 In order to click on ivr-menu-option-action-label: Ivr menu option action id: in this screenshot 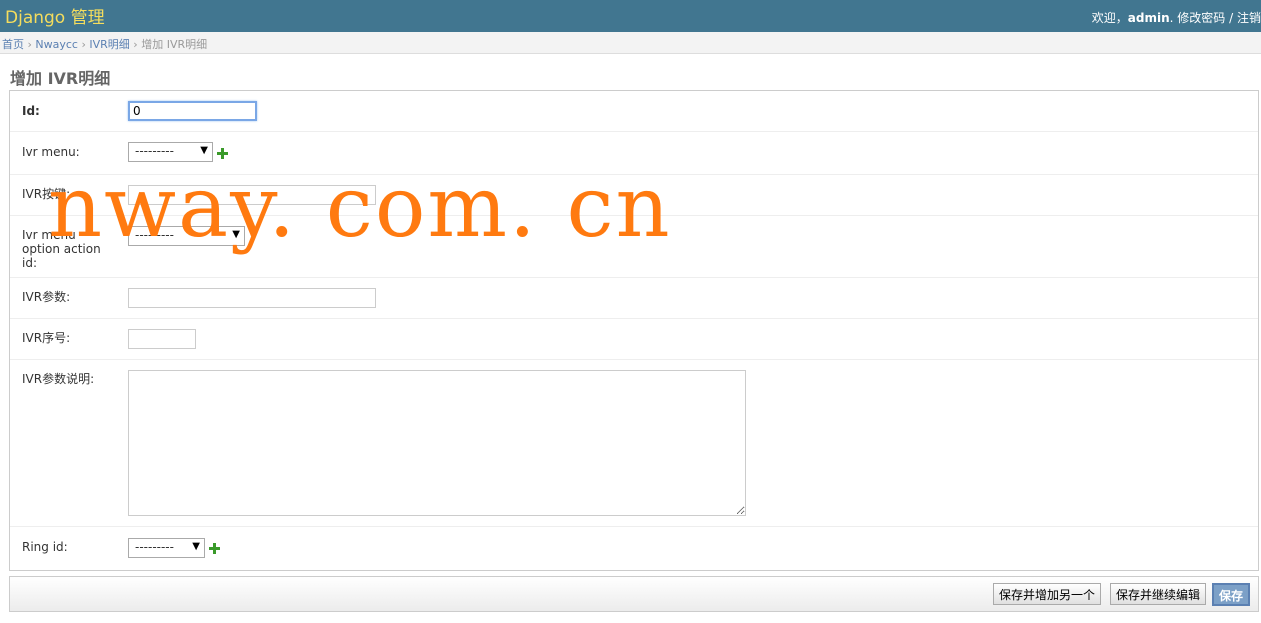, I will do `click(61, 249)`.